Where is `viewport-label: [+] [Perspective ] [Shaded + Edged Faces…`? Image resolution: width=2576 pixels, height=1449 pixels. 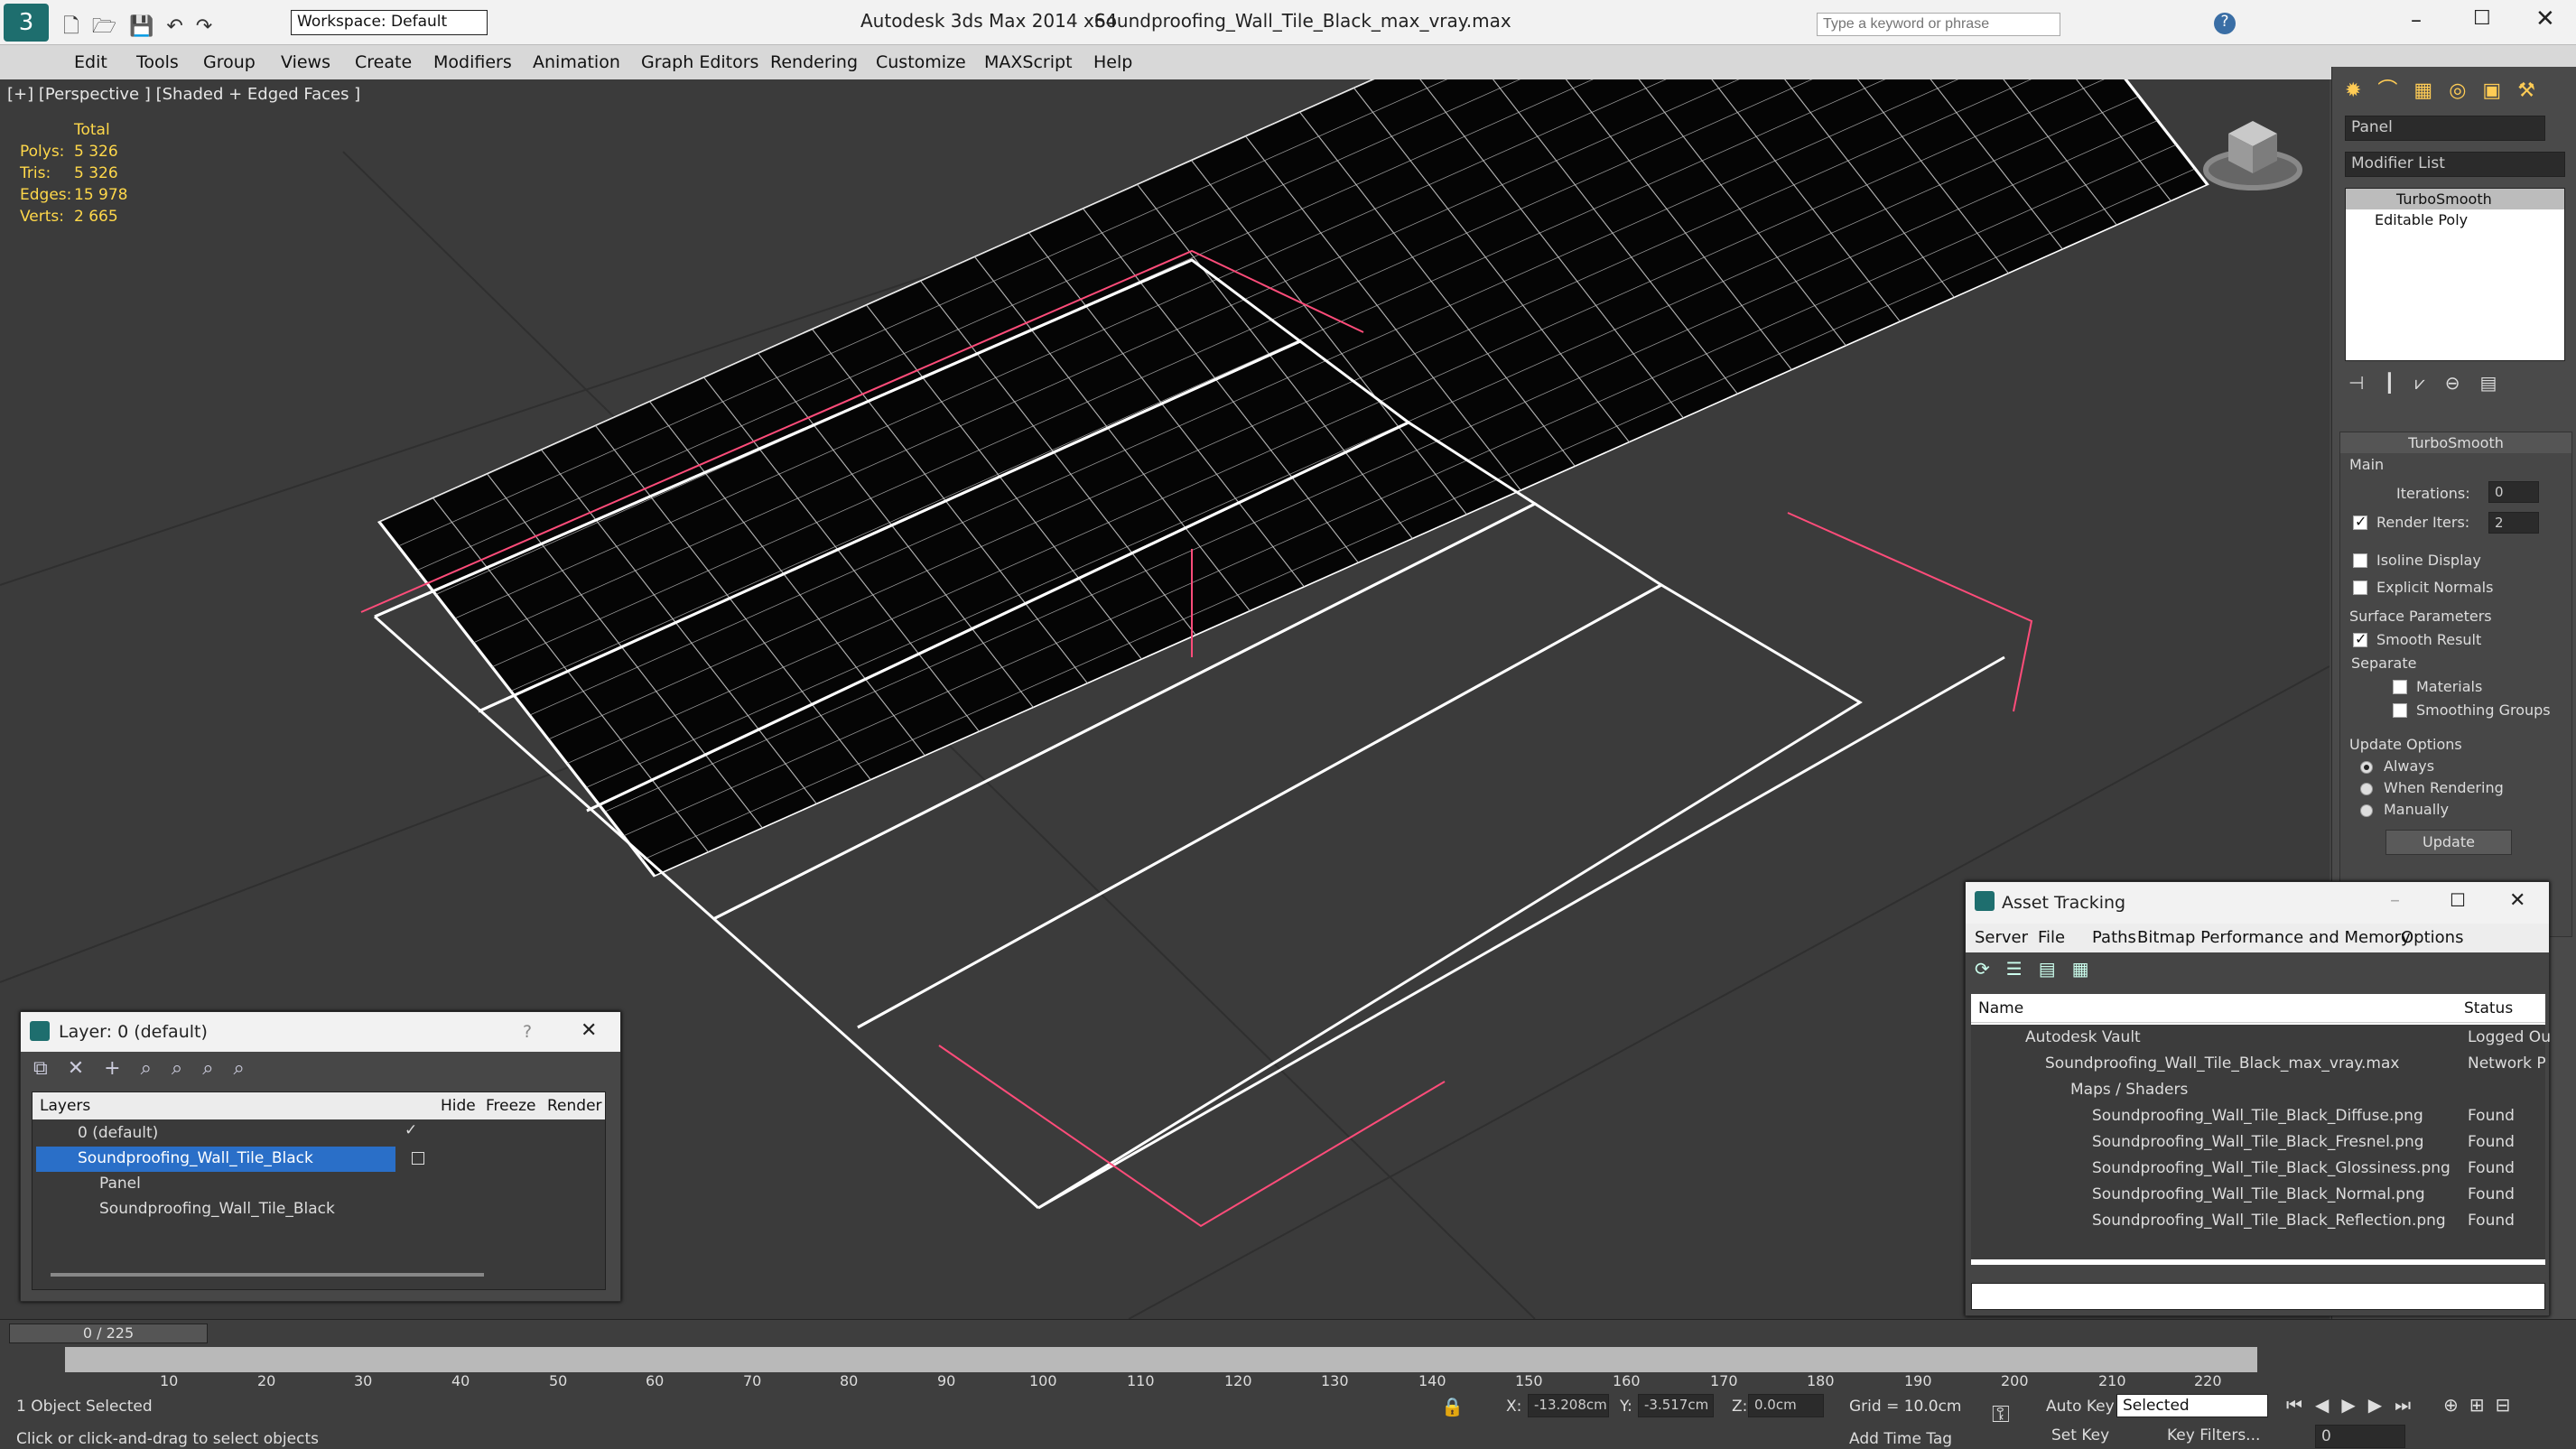
viewport-label: [+] [Perspective ] [Shaded + Edged Faces… is located at coordinates (183, 94).